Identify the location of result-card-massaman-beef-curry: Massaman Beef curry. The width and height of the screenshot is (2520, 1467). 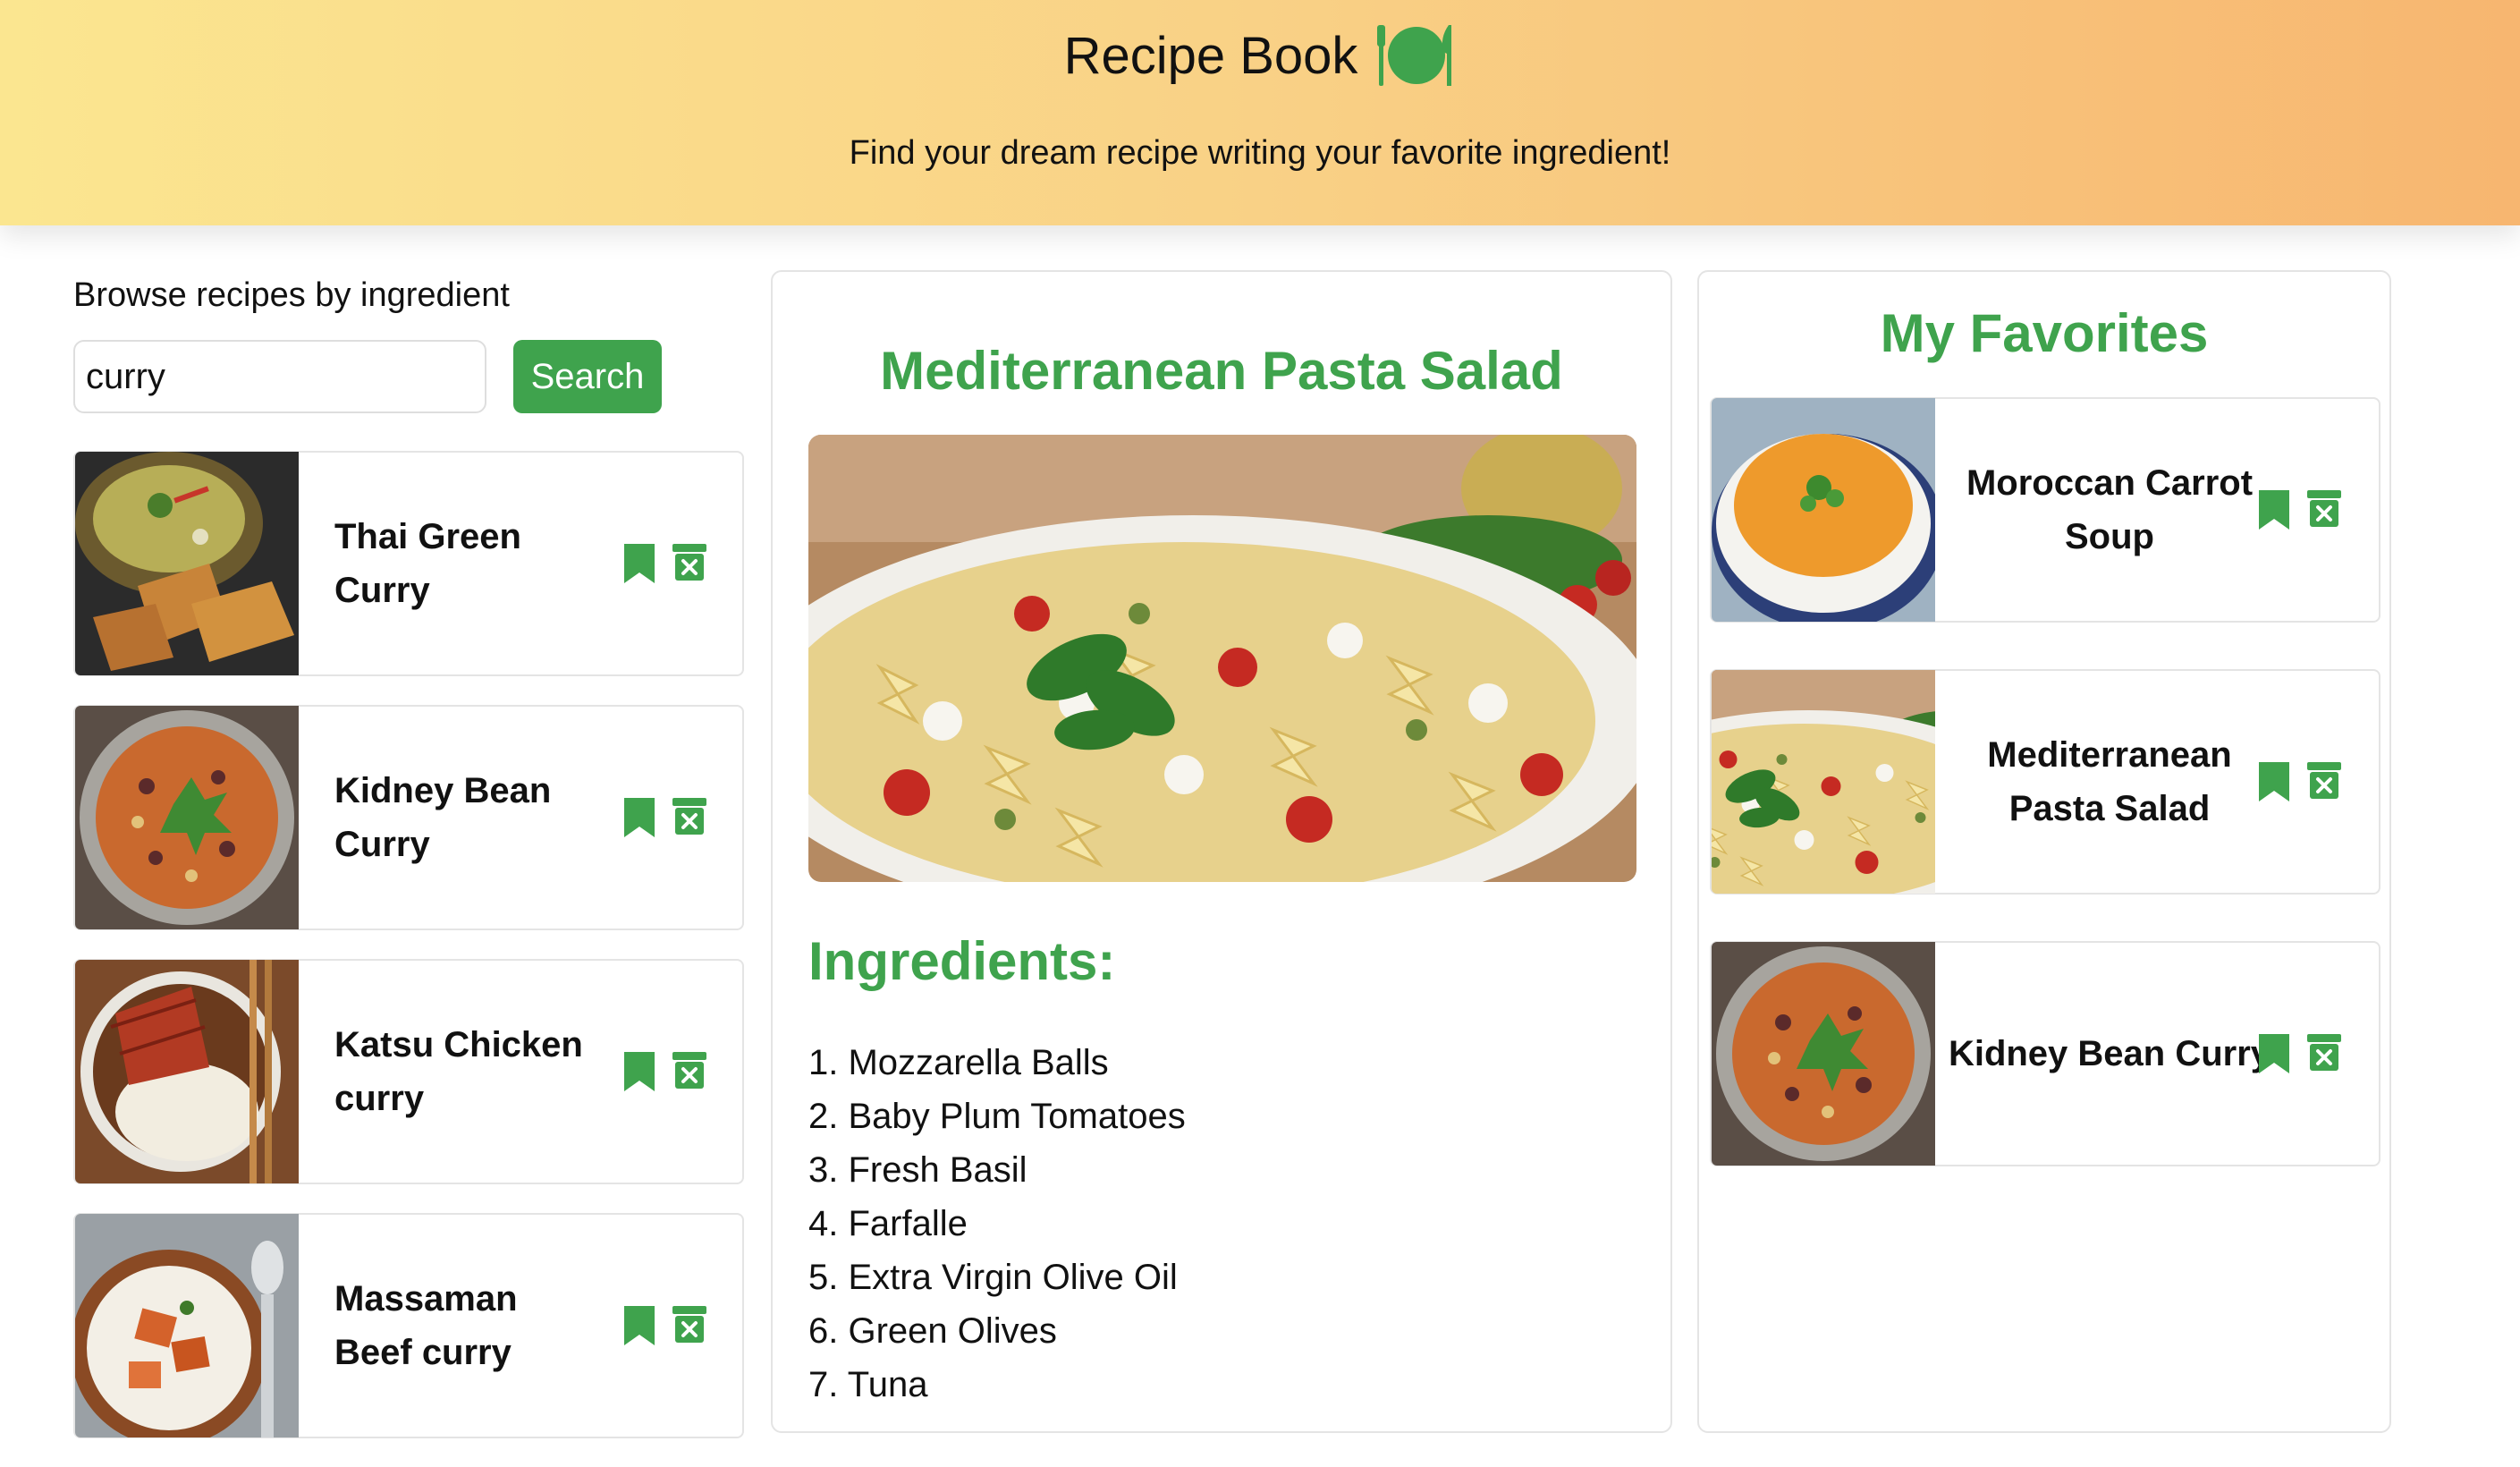
(408, 1325).